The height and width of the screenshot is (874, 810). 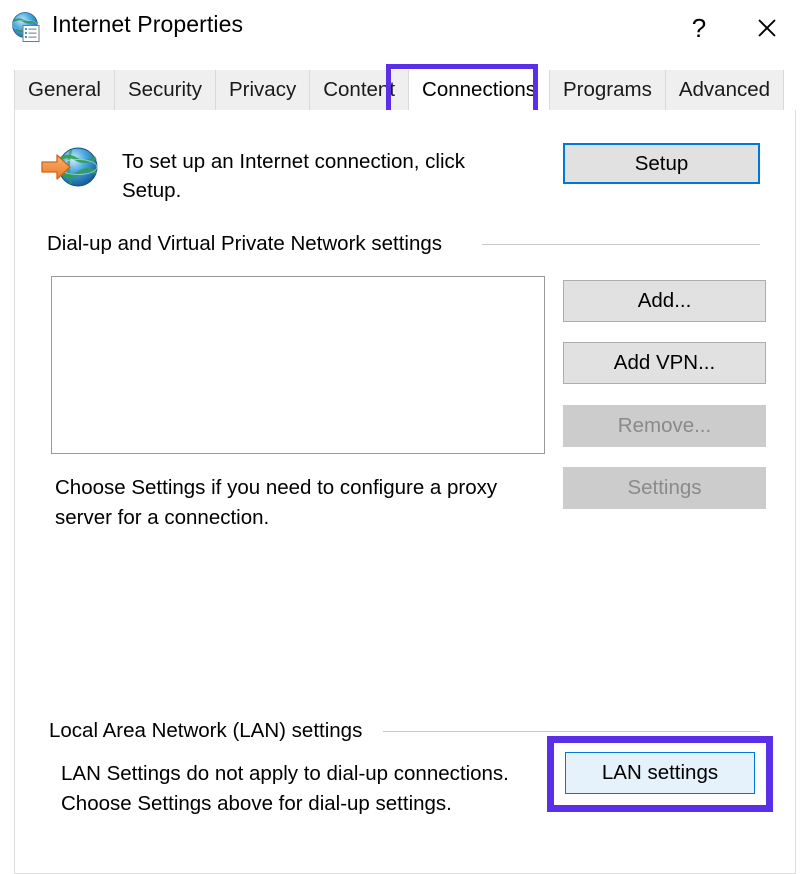 I want to click on lan-group-label: Local Area Network (LAN) settings, so click(x=206, y=731).